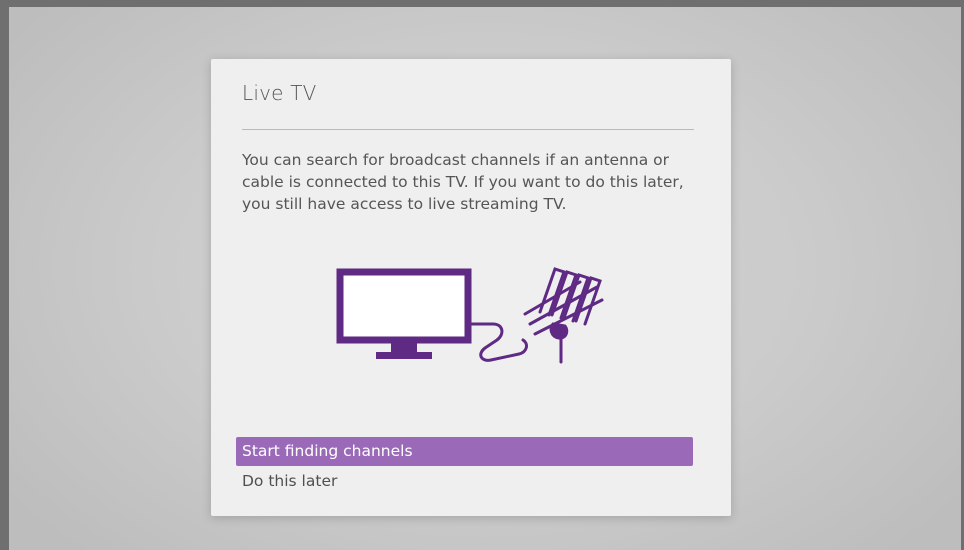  Describe the element at coordinates (563, 315) in the screenshot. I see `antenna-icon` at that location.